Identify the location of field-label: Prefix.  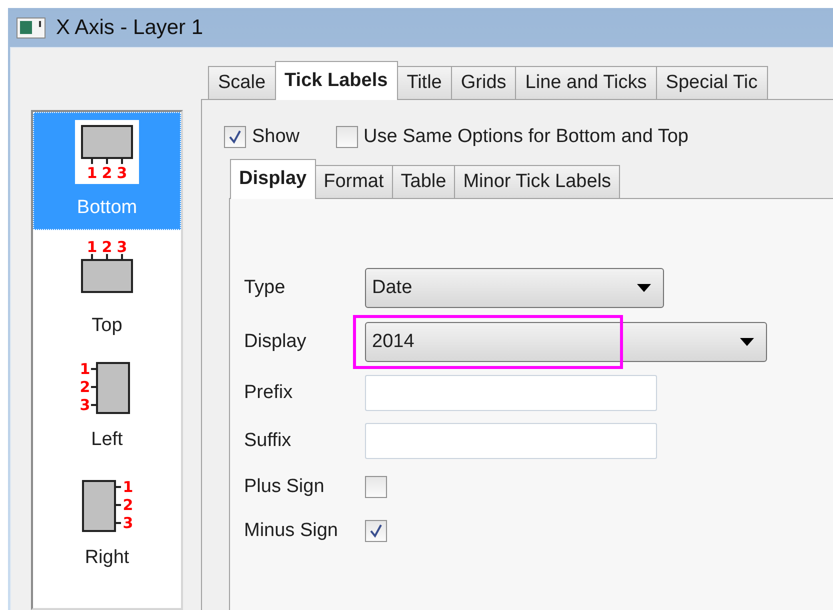
(269, 392).